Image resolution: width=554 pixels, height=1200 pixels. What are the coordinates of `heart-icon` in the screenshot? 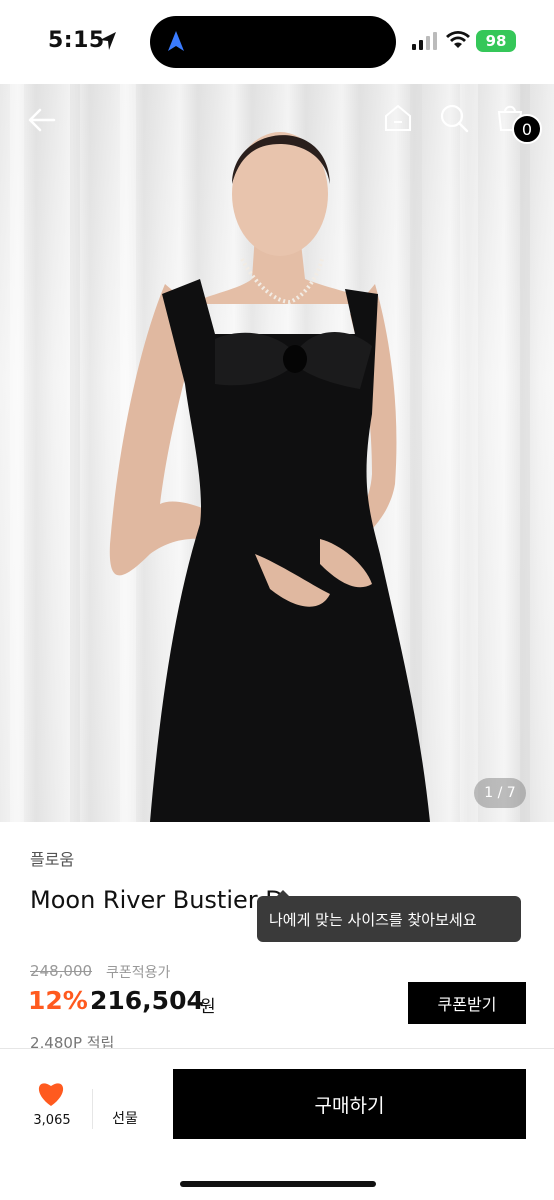 It's located at (51, 1094).